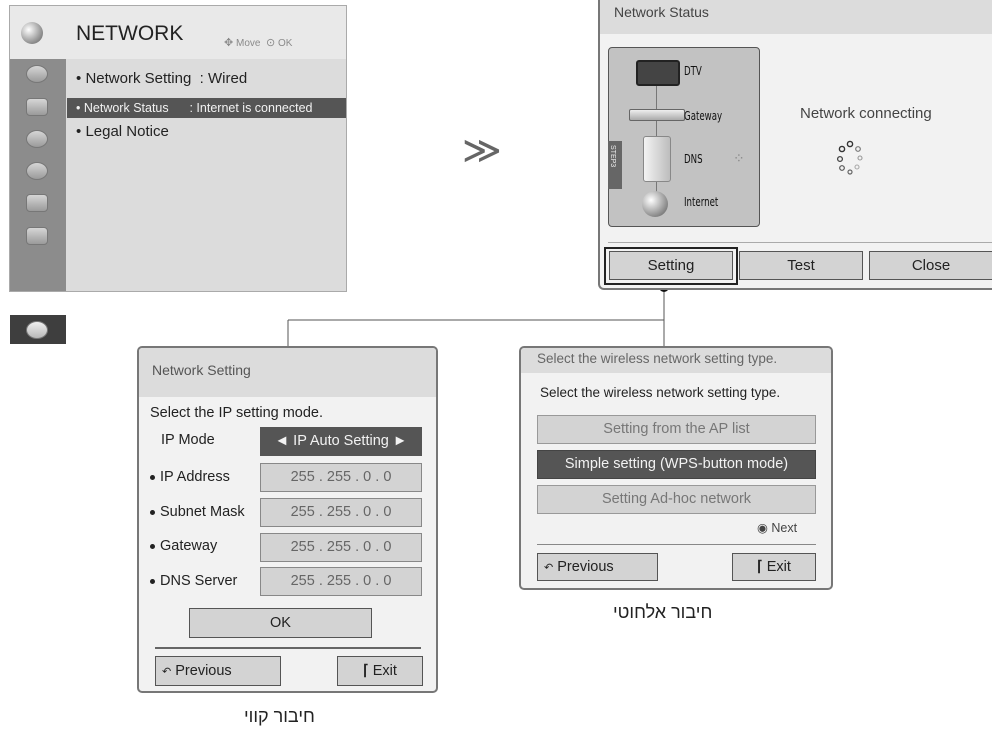  Describe the element at coordinates (288, 648) in the screenshot. I see `dialog-divider` at that location.